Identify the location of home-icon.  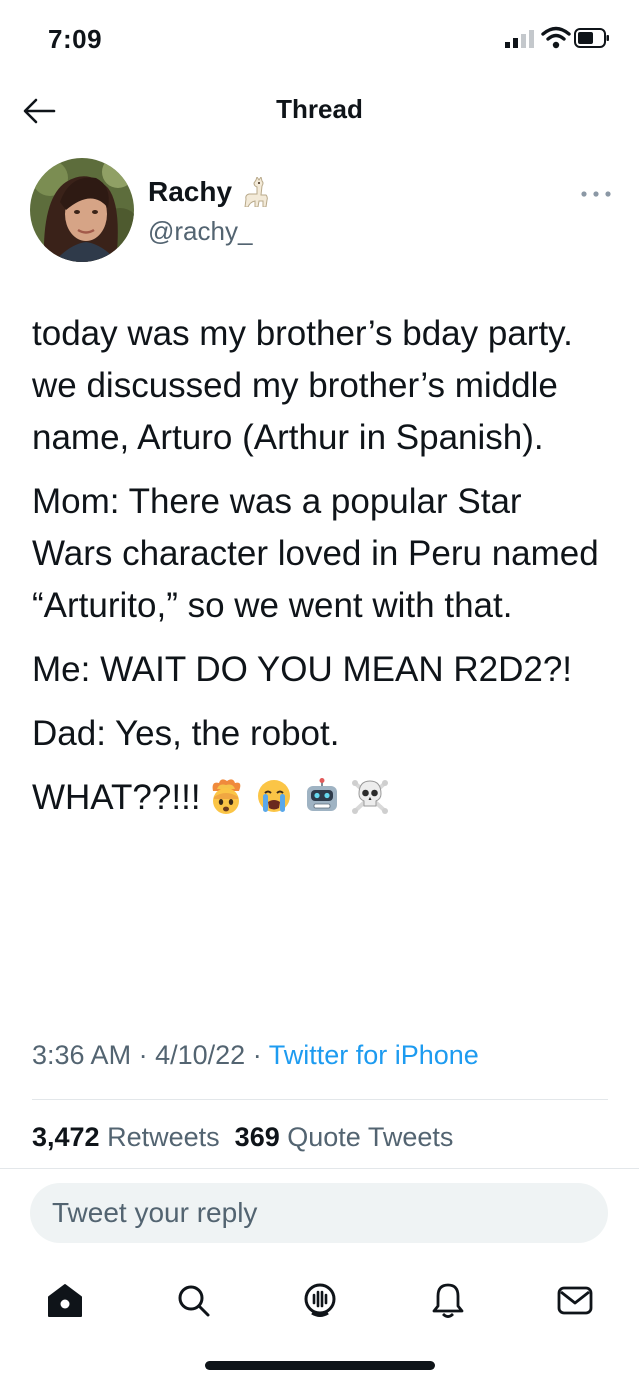
(65, 1300).